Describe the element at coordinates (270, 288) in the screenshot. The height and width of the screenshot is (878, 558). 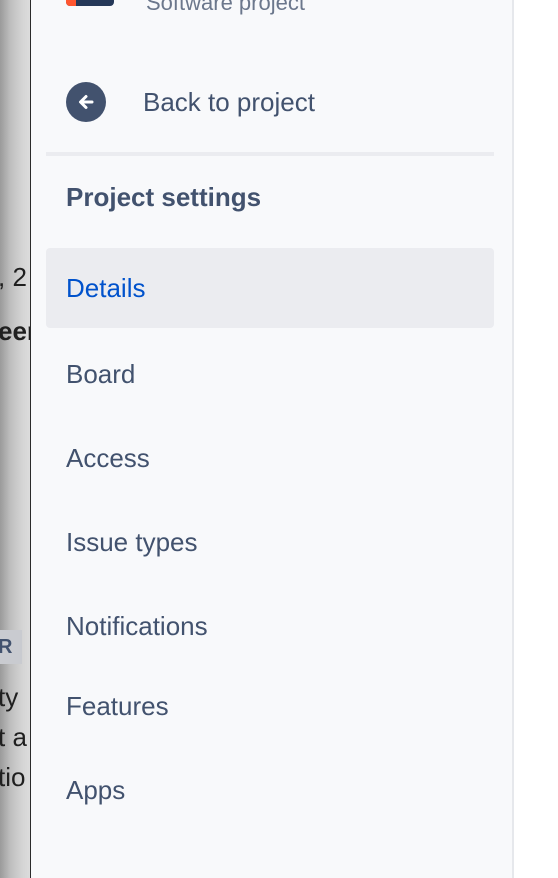
I see `sidebar-item-details: Details` at that location.